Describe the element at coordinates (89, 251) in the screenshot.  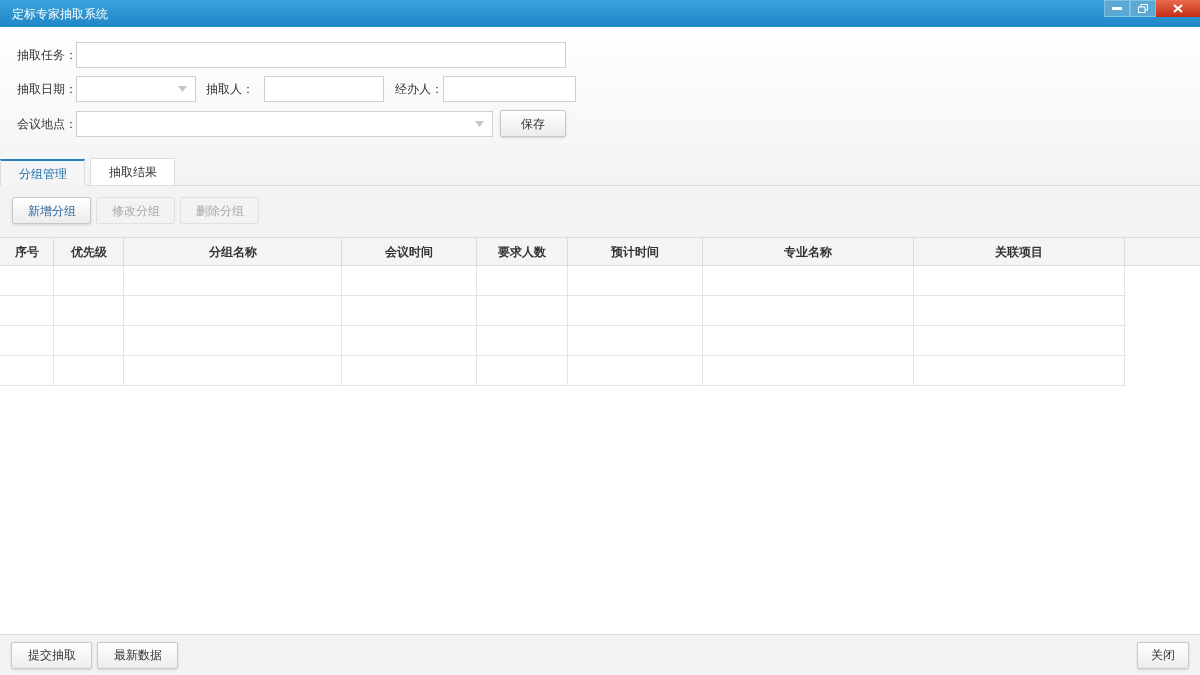
I see `column-header: 优先级` at that location.